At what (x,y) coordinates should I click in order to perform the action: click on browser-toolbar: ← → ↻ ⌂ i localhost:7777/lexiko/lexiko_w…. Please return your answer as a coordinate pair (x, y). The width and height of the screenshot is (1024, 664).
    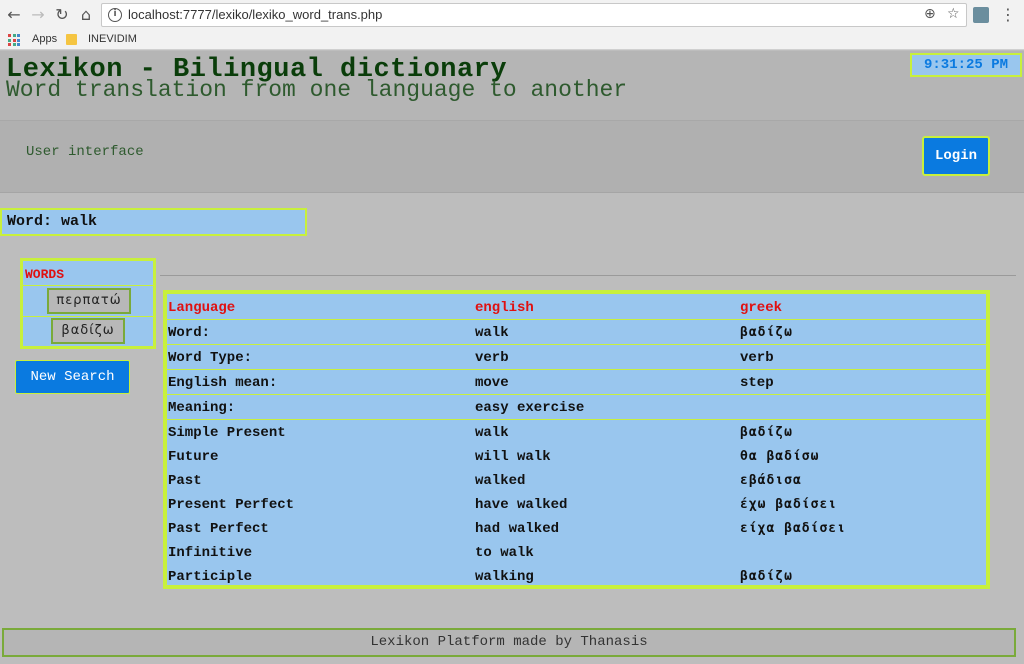
    Looking at the image, I should click on (512, 15).